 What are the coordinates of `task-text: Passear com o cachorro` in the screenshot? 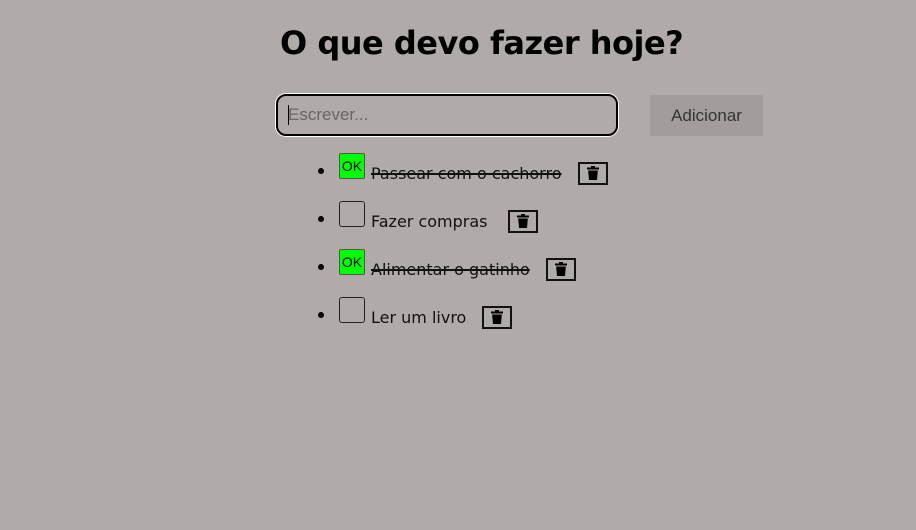 It's located at (466, 173).